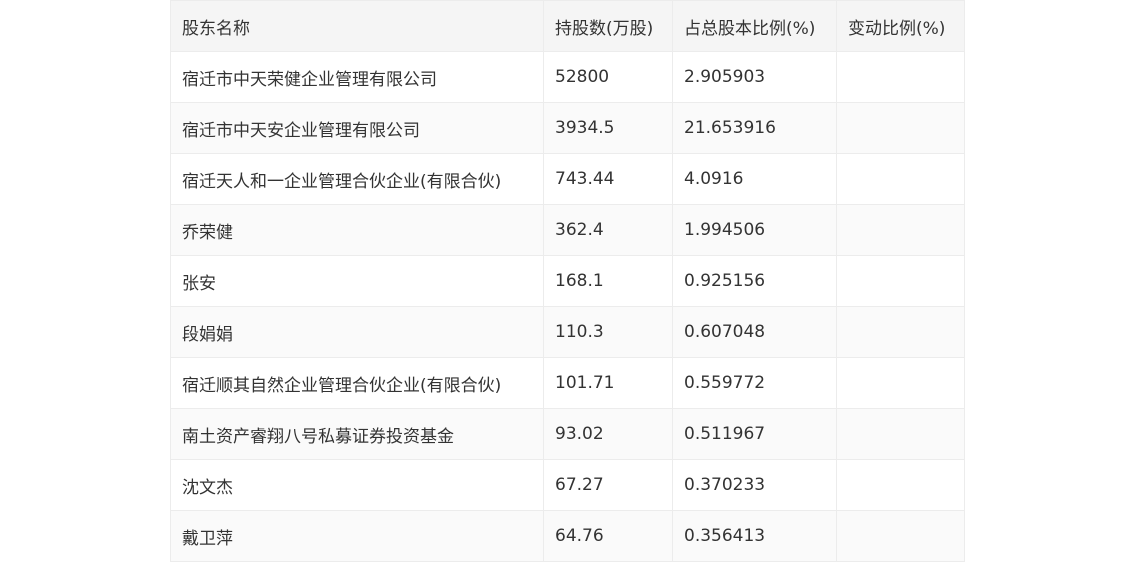 The width and height of the screenshot is (1134, 573). What do you see at coordinates (608, 230) in the screenshot?
I see `cell-shares: 362.4` at bounding box center [608, 230].